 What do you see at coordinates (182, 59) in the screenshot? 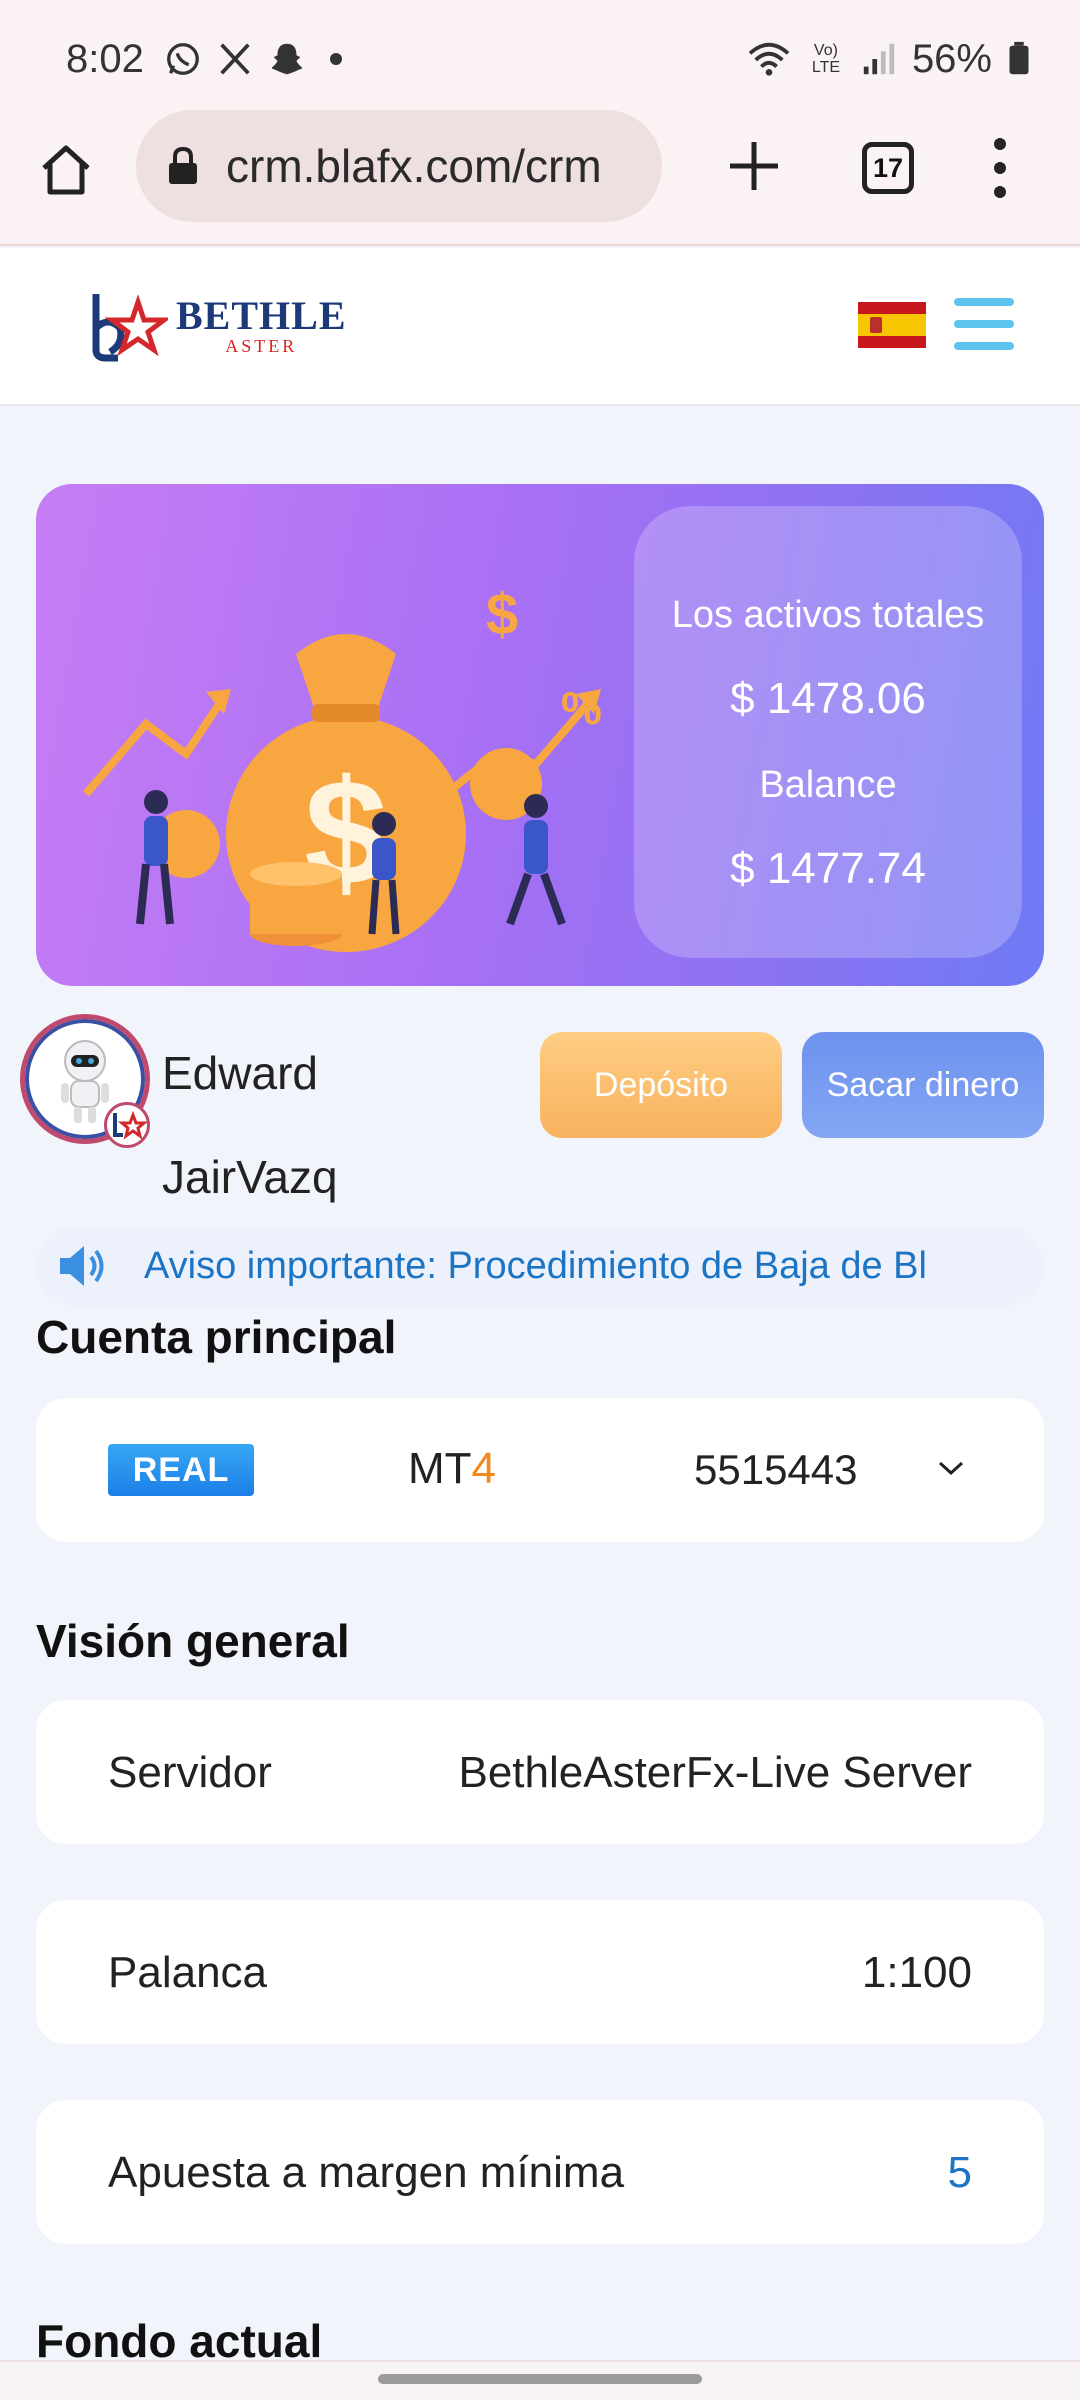
I see `whatsapp-icon` at bounding box center [182, 59].